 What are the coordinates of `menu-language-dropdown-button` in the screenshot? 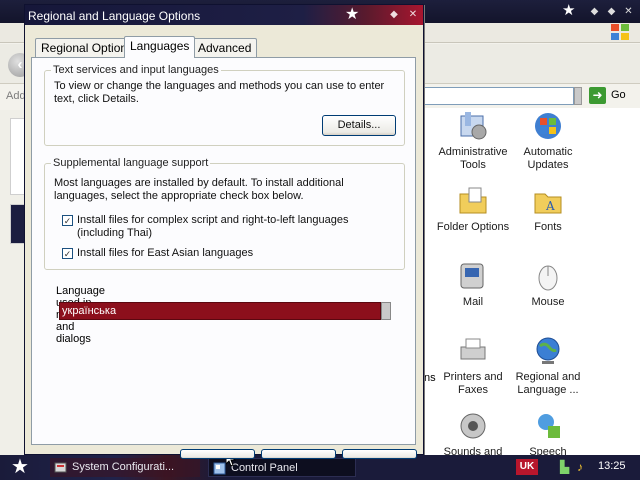 It's located at (386, 311).